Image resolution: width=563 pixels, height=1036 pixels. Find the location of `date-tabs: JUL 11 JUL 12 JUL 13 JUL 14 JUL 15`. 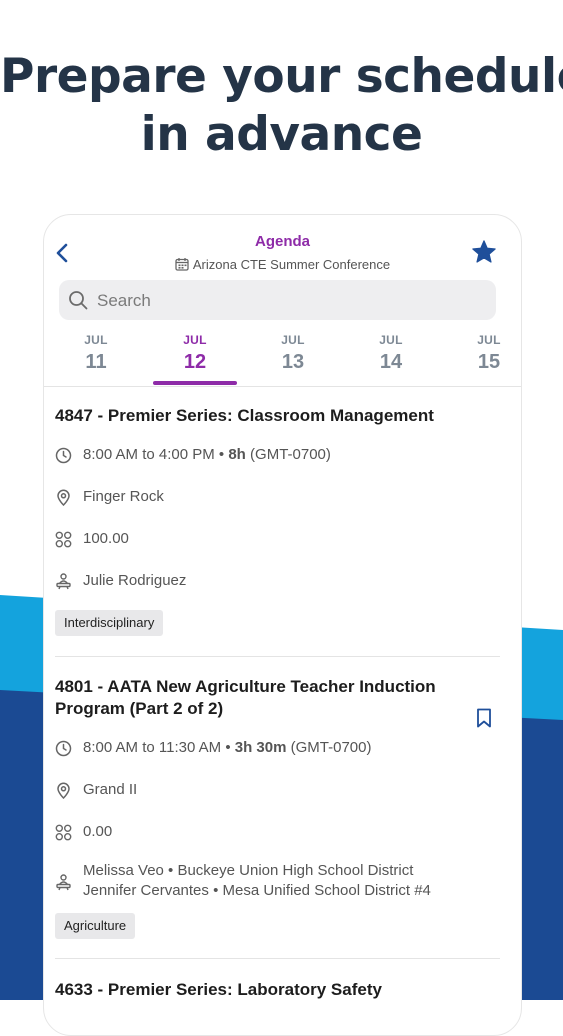

date-tabs: JUL 11 JUL 12 JUL 13 JUL 14 JUL 15 is located at coordinates (282, 360).